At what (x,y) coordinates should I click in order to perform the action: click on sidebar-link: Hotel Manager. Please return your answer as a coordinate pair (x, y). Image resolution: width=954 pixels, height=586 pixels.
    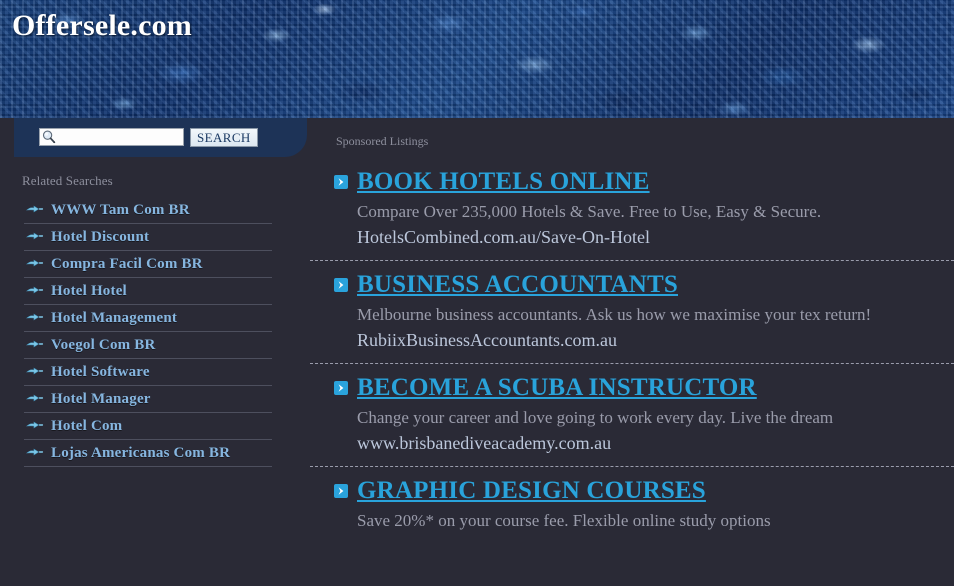
    Looking at the image, I should click on (101, 399).